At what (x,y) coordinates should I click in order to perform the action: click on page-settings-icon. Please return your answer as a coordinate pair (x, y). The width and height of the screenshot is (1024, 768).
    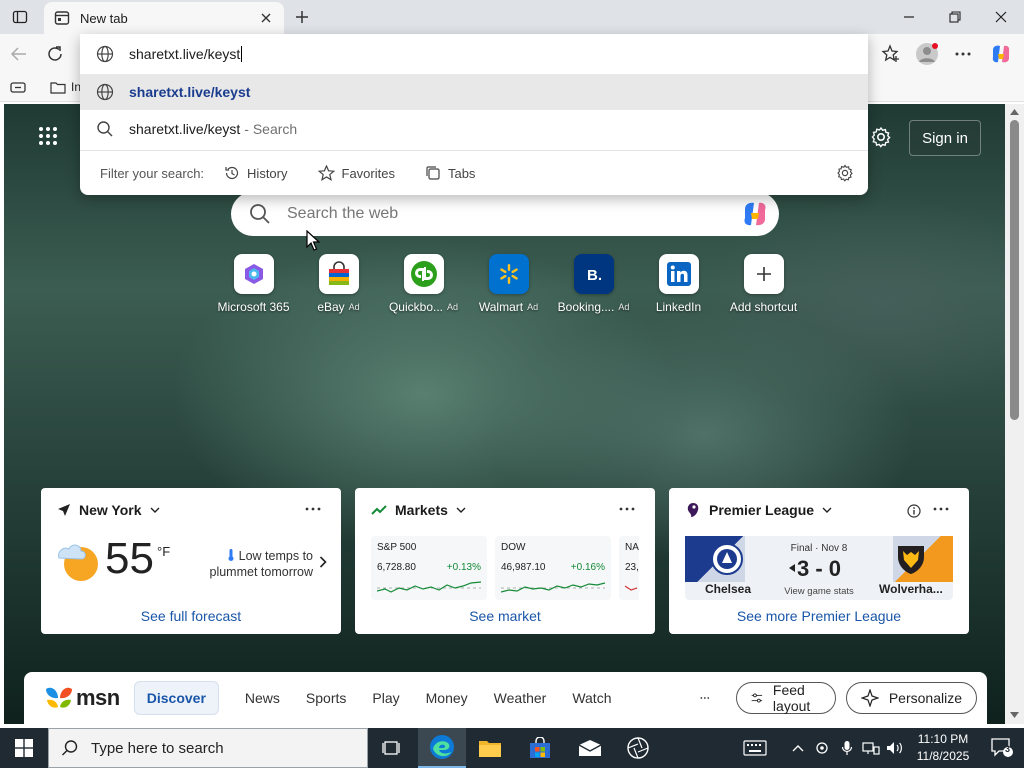
    Looking at the image, I should click on (881, 137).